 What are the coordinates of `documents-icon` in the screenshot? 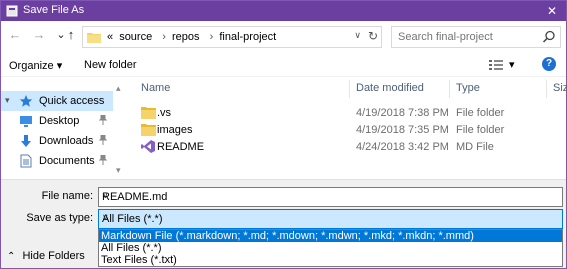 It's located at (26, 161).